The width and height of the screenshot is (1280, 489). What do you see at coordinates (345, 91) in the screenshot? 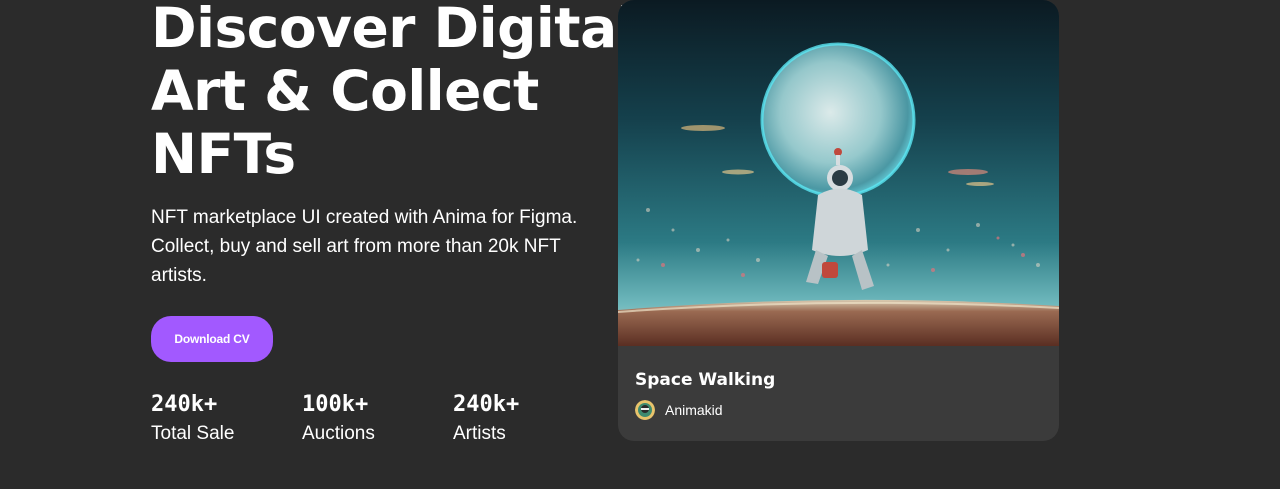
I see `headline-line: Art & Collect` at bounding box center [345, 91].